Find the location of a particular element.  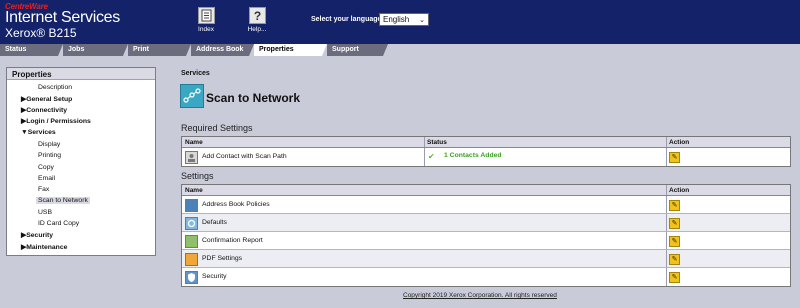

language-label: Select your language : is located at coordinates (348, 19).